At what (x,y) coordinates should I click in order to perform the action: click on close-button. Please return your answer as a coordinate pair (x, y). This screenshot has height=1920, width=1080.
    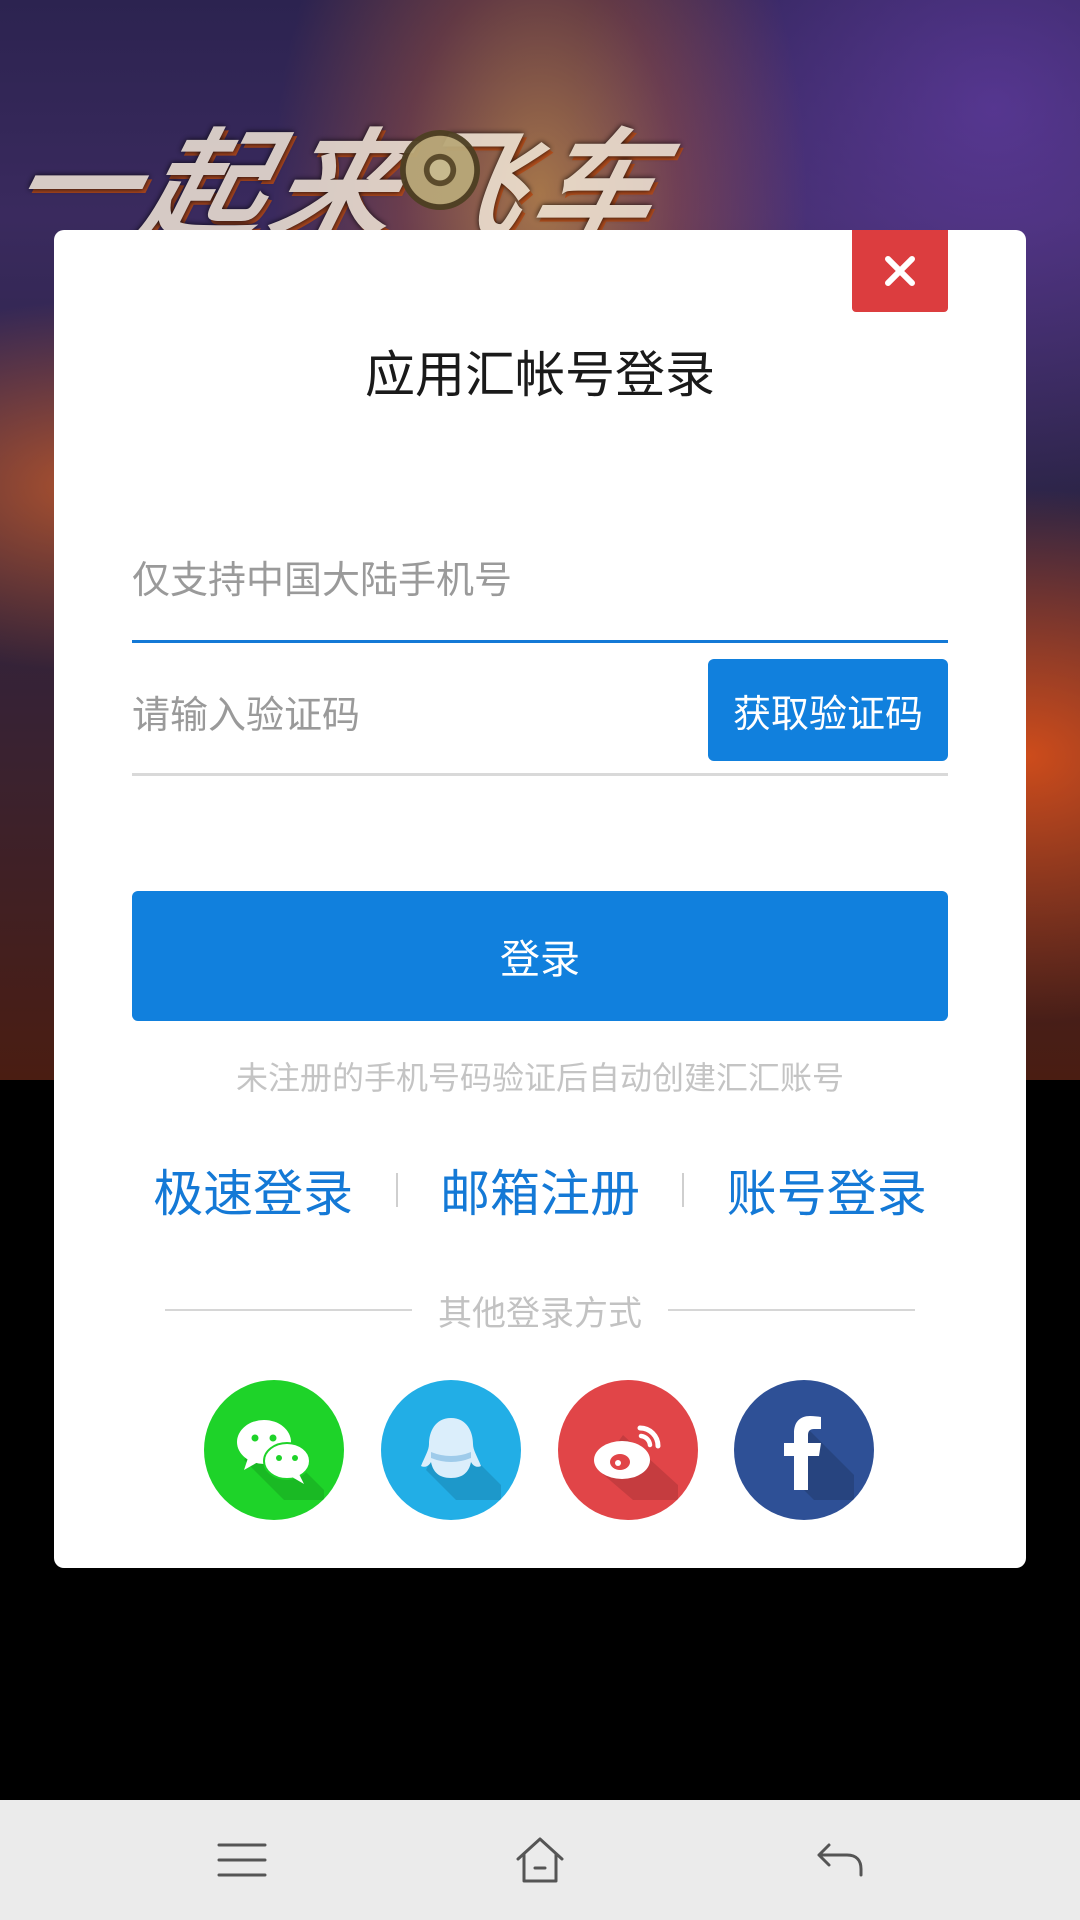
    Looking at the image, I should click on (900, 271).